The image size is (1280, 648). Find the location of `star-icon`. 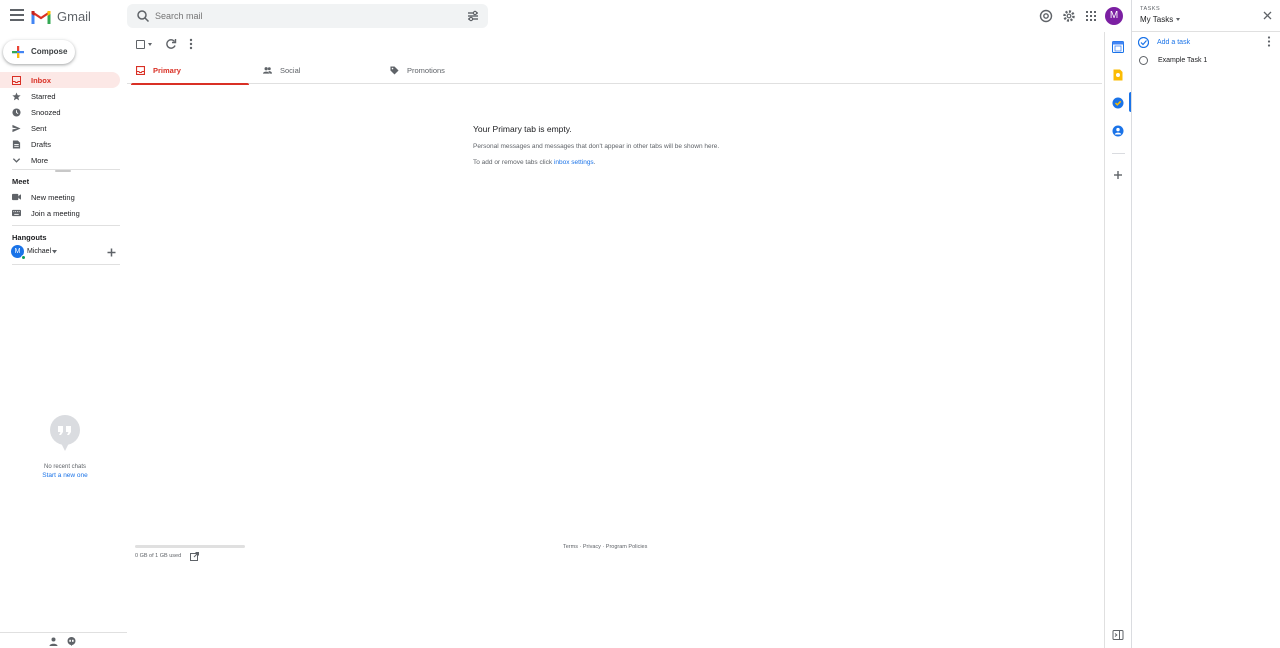

star-icon is located at coordinates (16, 96).